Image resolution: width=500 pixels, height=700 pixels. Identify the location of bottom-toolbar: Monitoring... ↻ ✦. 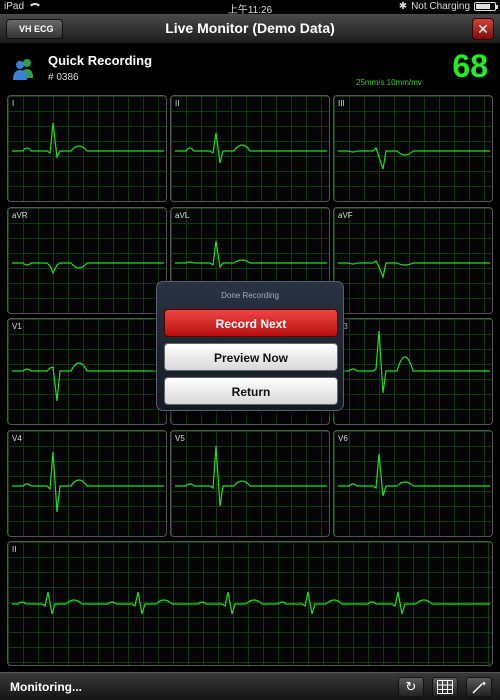
(250, 686).